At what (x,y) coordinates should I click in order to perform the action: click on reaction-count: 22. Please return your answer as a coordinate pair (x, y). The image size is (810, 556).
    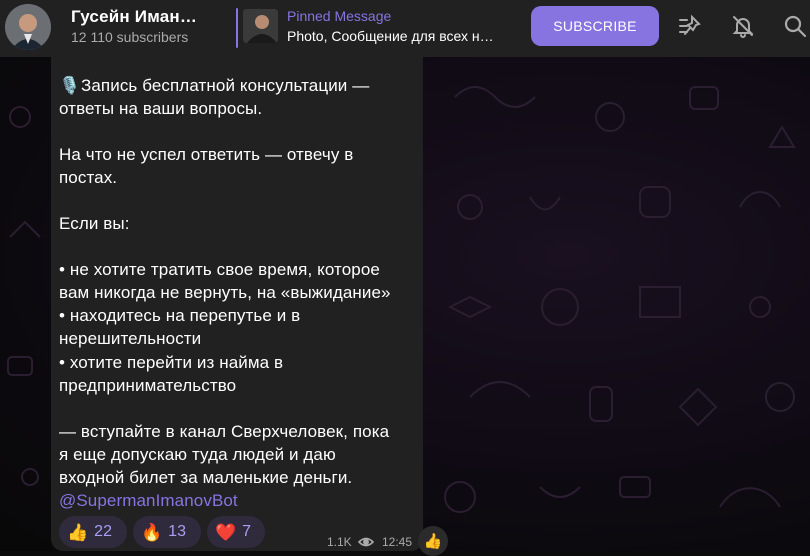
    Looking at the image, I should click on (103, 531).